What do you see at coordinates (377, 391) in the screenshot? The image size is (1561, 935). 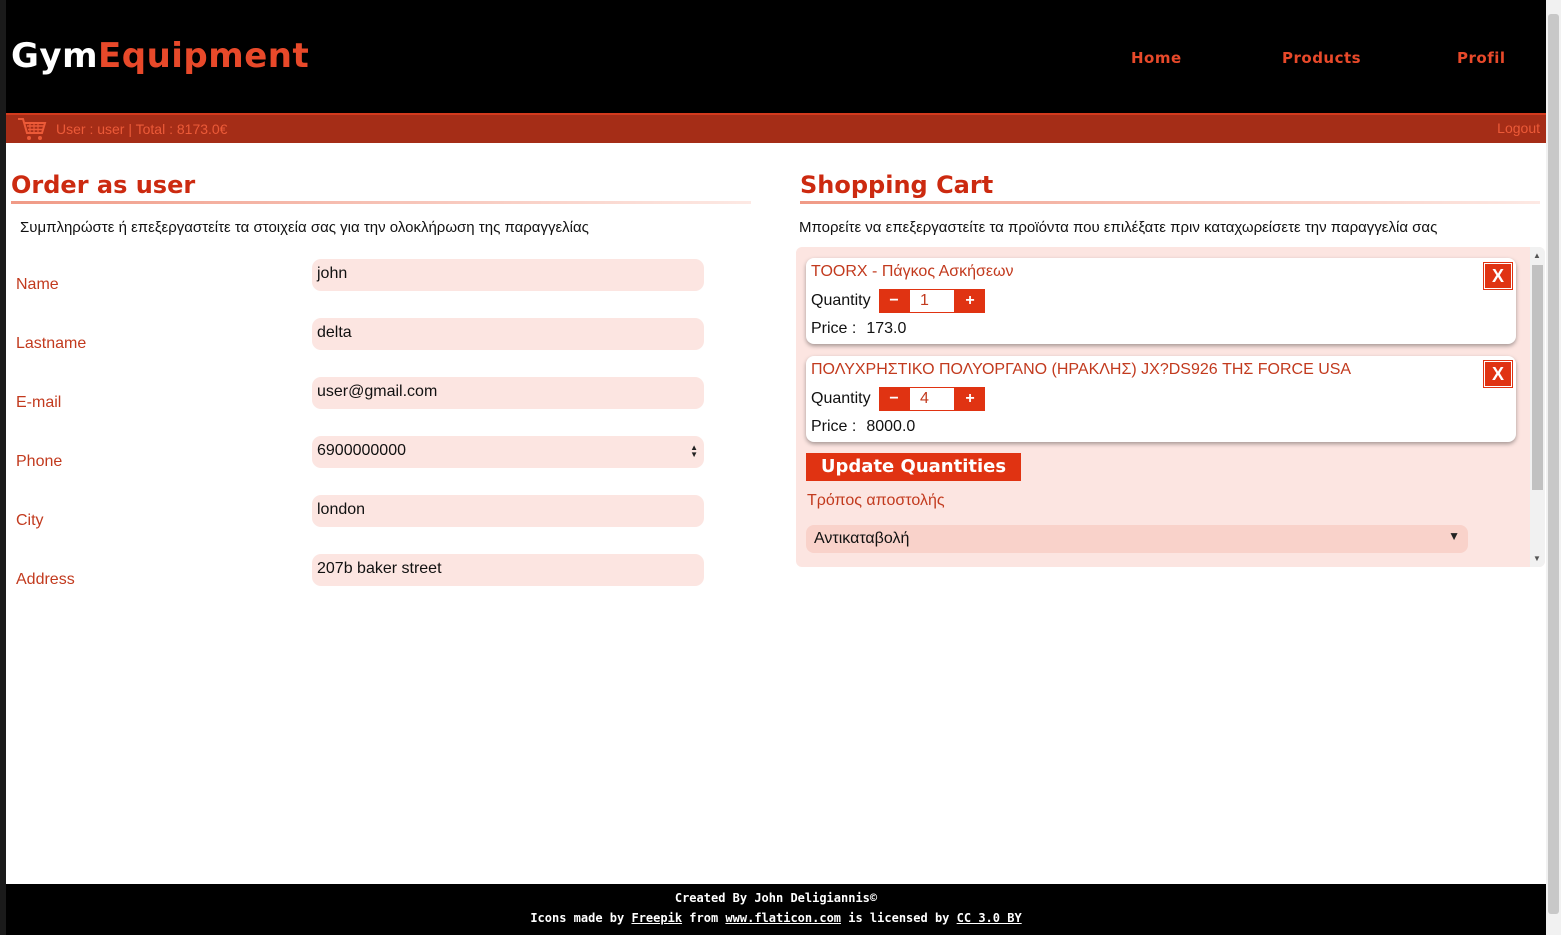 I see `email-value: user@gmail.com` at bounding box center [377, 391].